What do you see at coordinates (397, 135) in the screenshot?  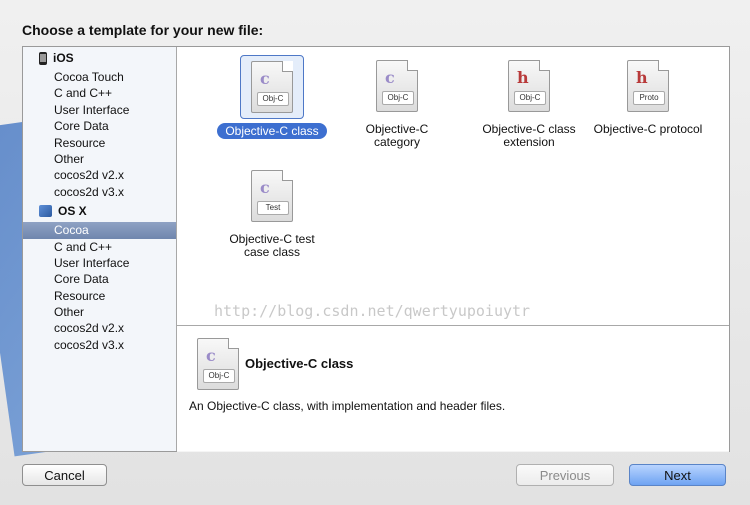 I see `template-label: Objective-C category` at bounding box center [397, 135].